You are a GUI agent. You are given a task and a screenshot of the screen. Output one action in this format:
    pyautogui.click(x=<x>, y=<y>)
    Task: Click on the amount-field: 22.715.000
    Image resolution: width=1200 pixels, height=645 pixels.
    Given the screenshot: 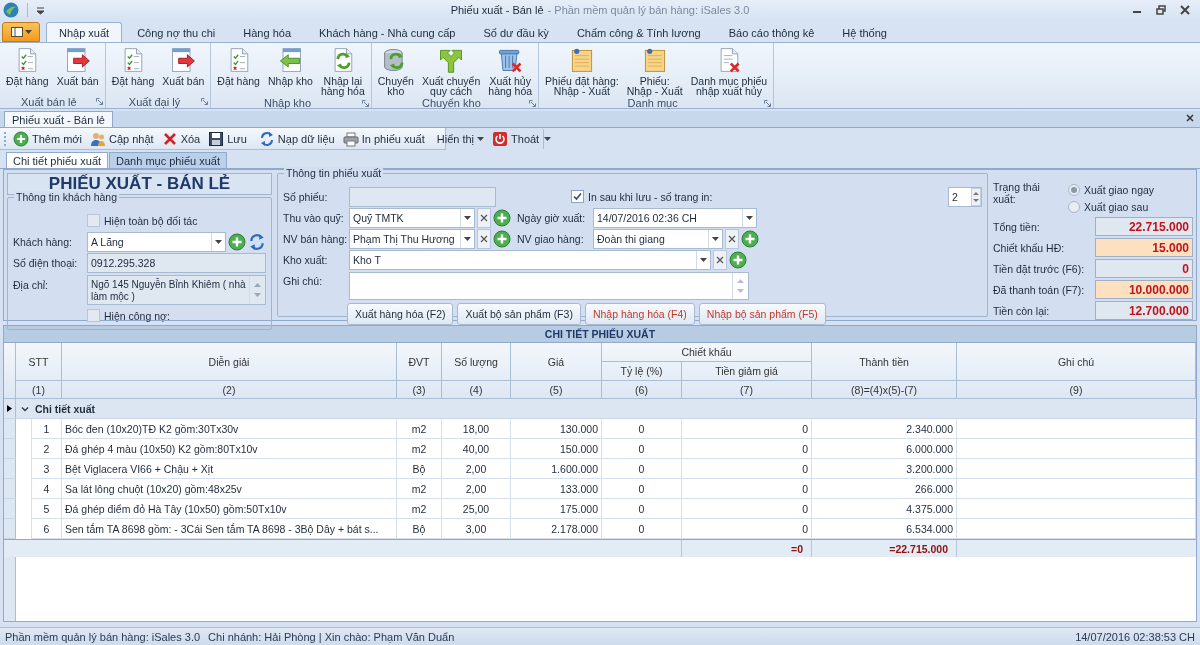 What is the action you would take?
    pyautogui.click(x=1144, y=226)
    